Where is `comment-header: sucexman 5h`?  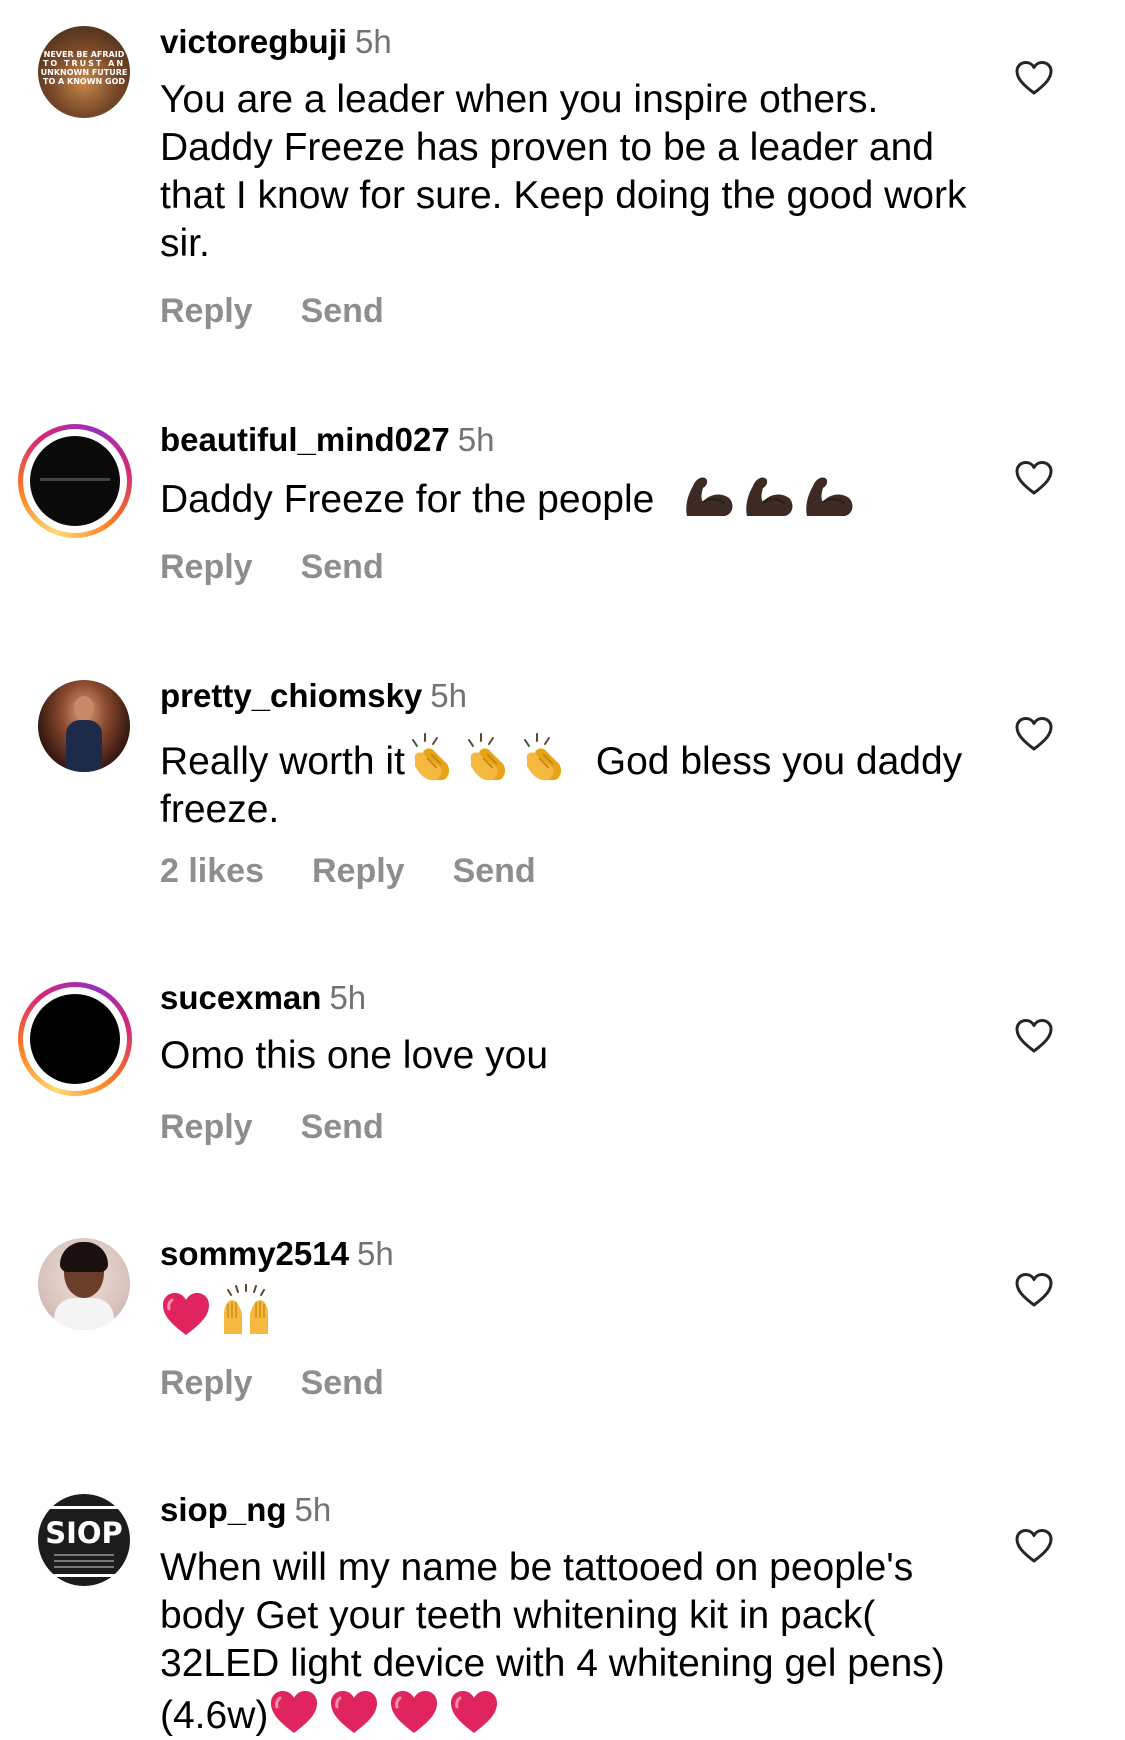 comment-header: sucexman 5h is located at coordinates (263, 998).